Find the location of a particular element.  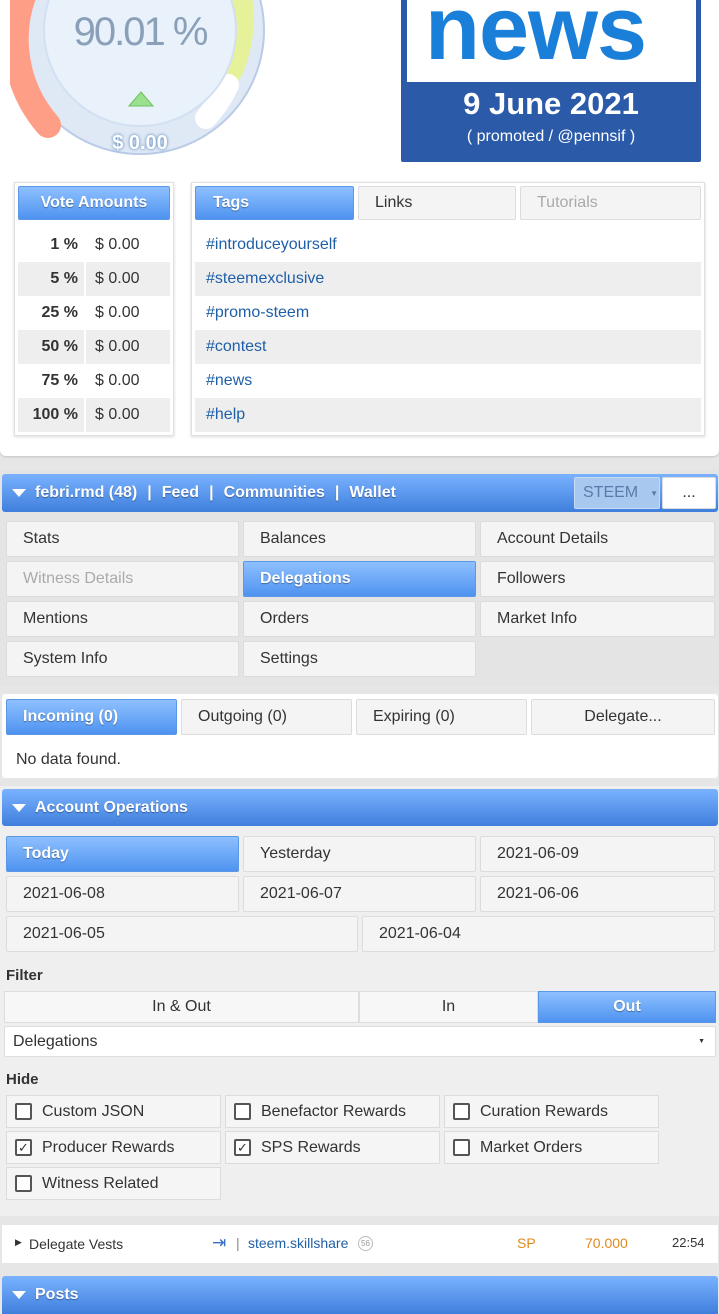

hide-market-orders: Market Orders is located at coordinates (551, 1147).